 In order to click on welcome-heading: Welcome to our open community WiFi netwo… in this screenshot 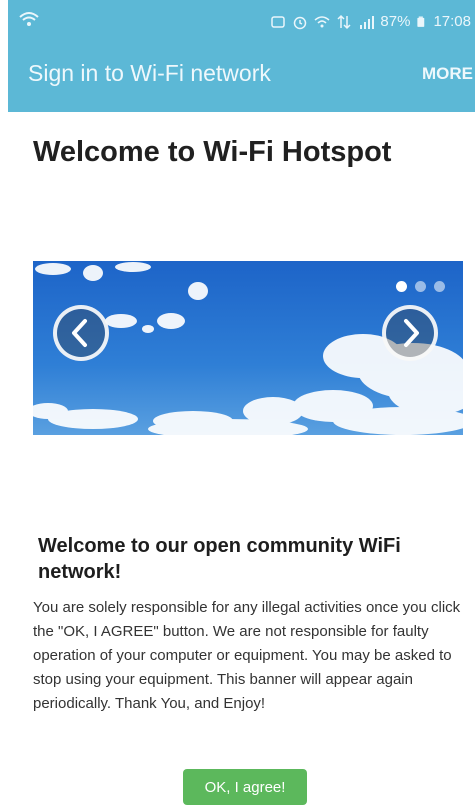, I will do `click(219, 559)`.